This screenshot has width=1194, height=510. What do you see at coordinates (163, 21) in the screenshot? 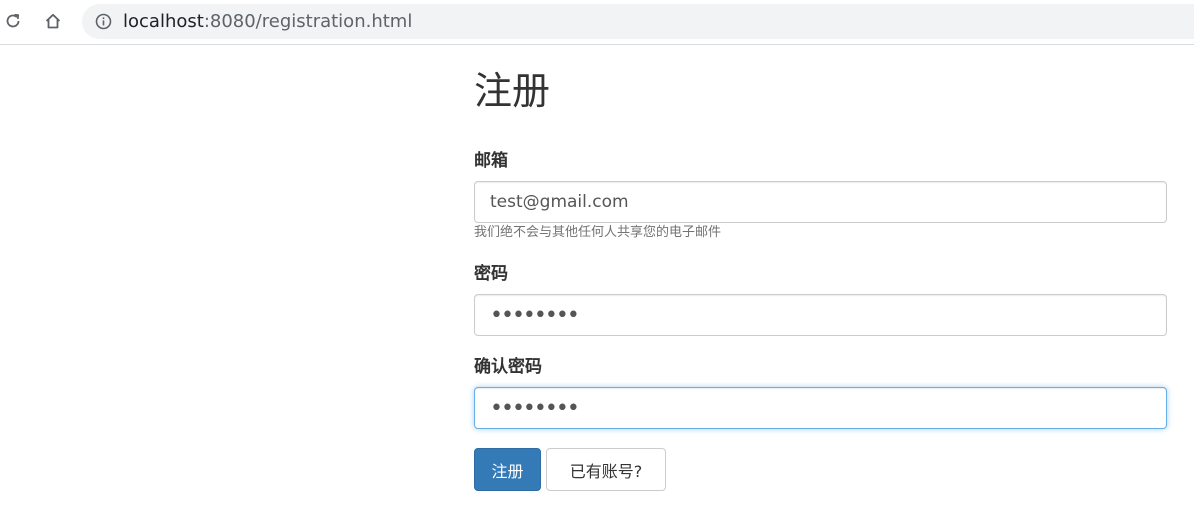
I see `url-host: localhost` at bounding box center [163, 21].